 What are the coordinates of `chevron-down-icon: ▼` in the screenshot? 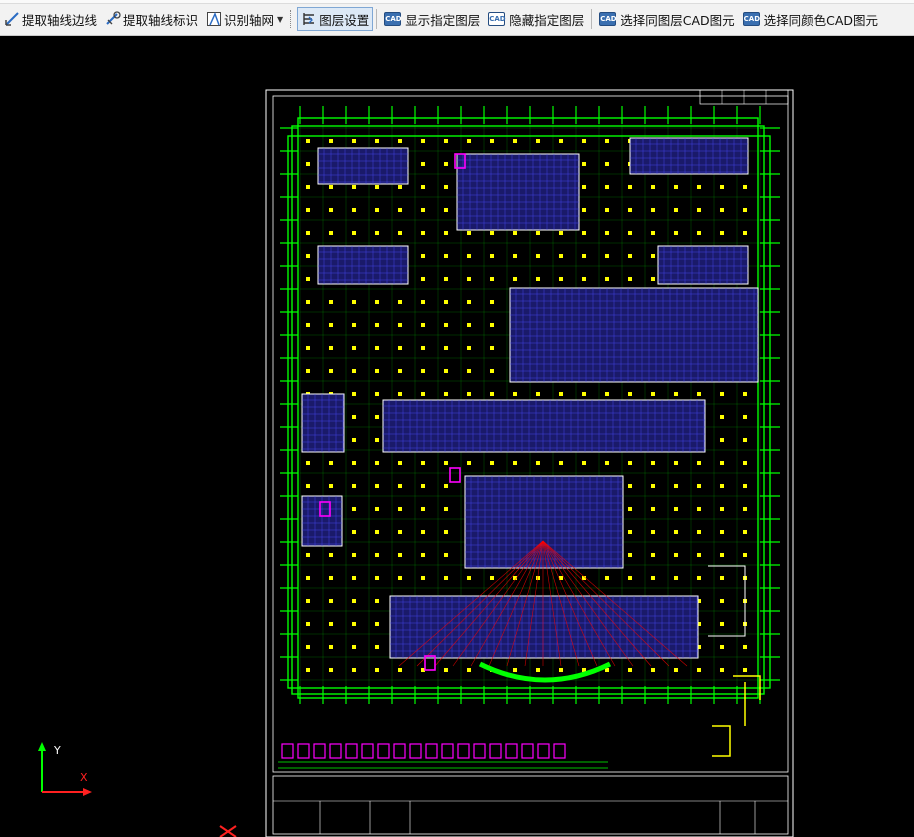 It's located at (280, 19).